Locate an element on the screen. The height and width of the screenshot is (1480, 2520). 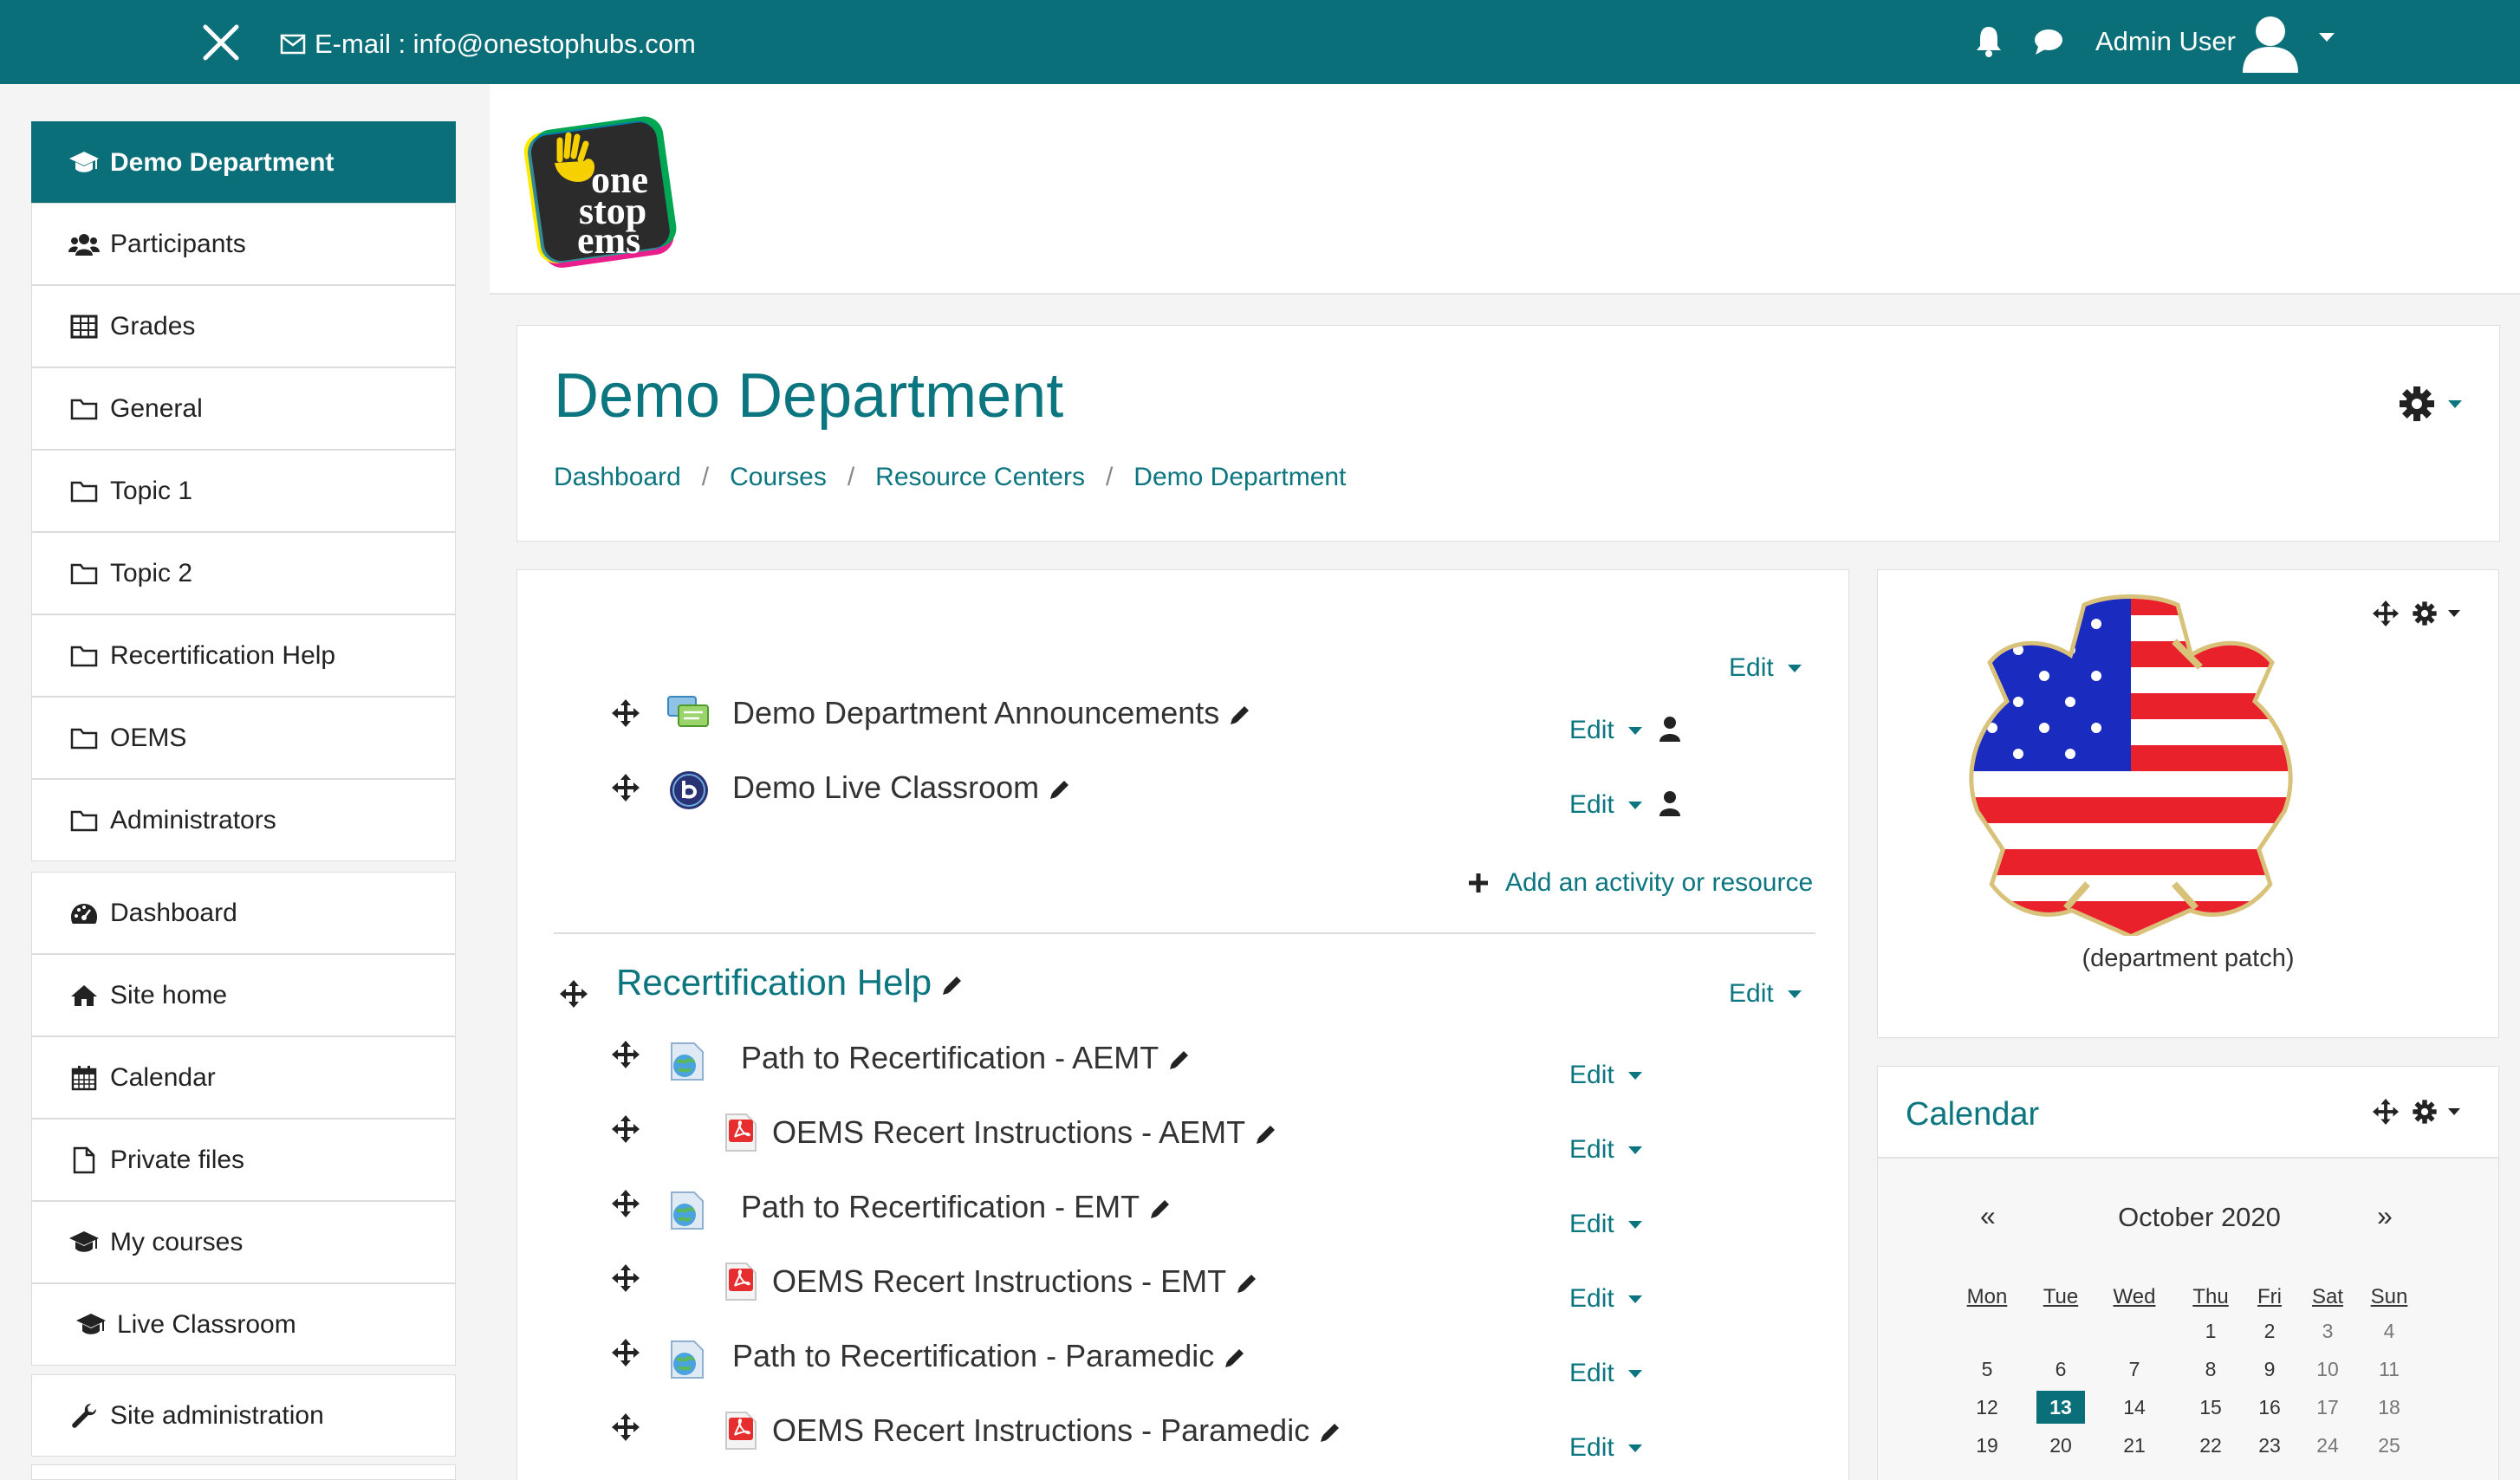
activity-path-to-recertification-aemt: Path to Recertification - AEMT is located at coordinates (966, 1058).